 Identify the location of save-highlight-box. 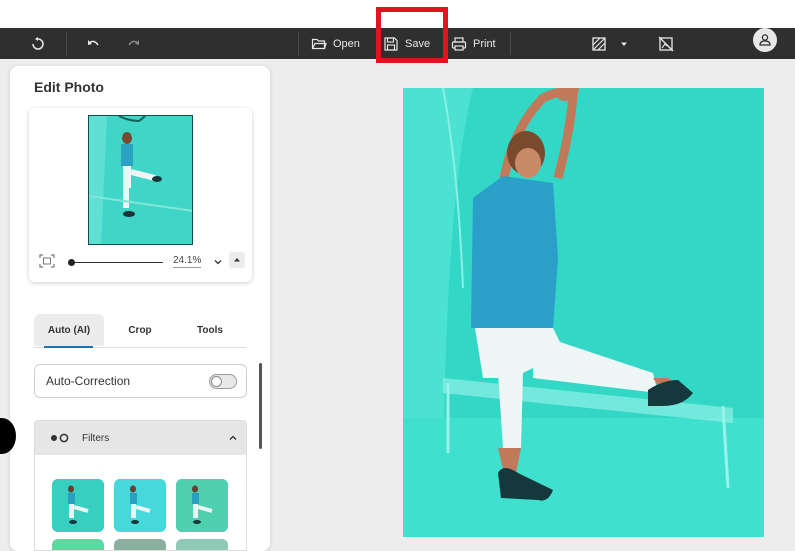
(412, 35).